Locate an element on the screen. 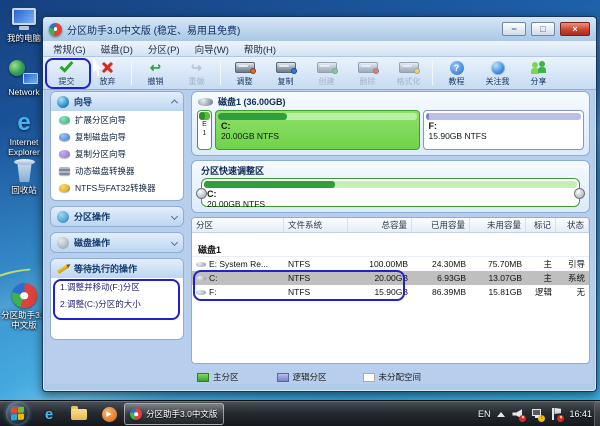 This screenshot has width=600, height=426. copy-disk-wizard-icon is located at coordinates (64, 136).